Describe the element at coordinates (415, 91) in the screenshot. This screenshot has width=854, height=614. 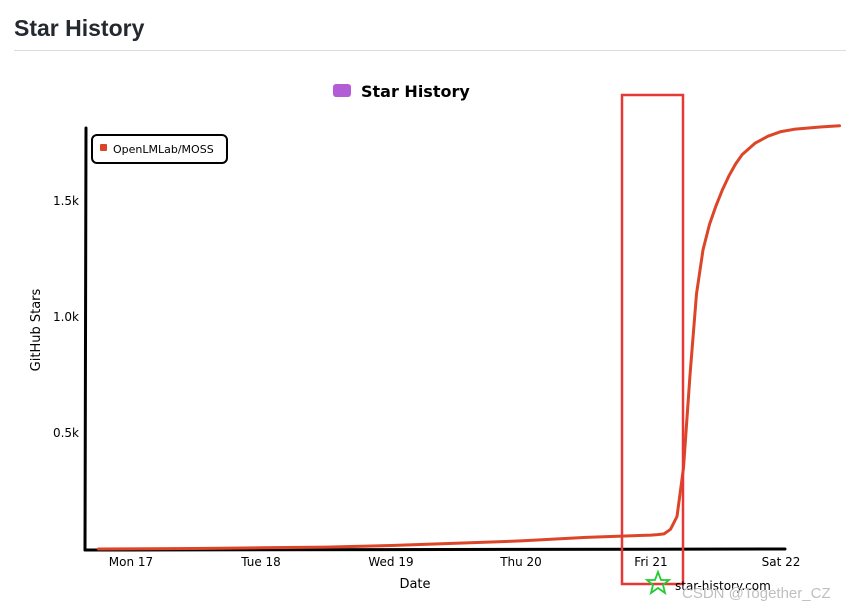
I see `chart-title: Star History` at that location.